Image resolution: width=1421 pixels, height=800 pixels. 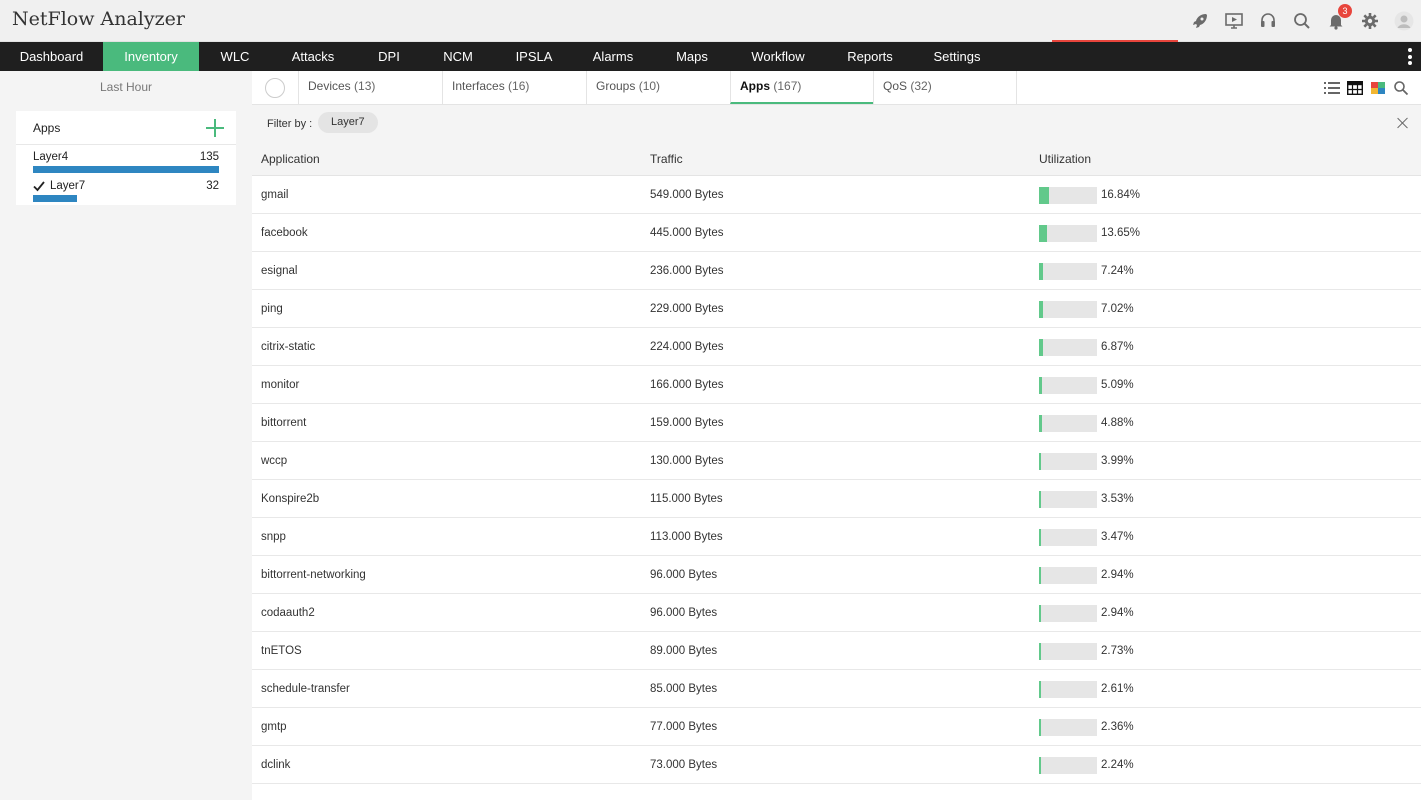 I want to click on filter-chip: Layer7, so click(x=348, y=122).